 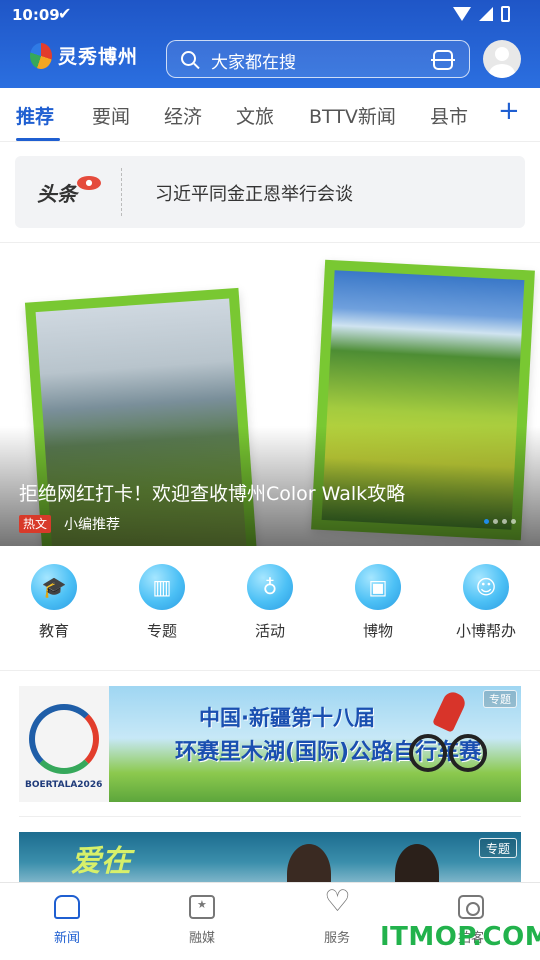 I want to click on nav-media: 融媒, so click(x=202, y=920).